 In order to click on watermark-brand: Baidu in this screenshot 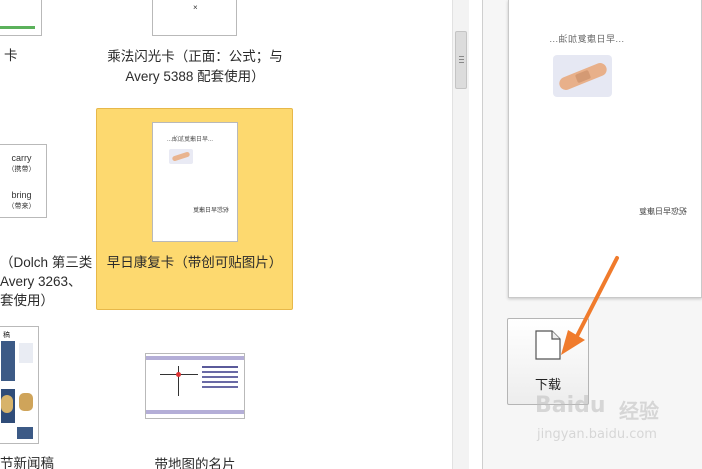, I will do `click(570, 405)`.